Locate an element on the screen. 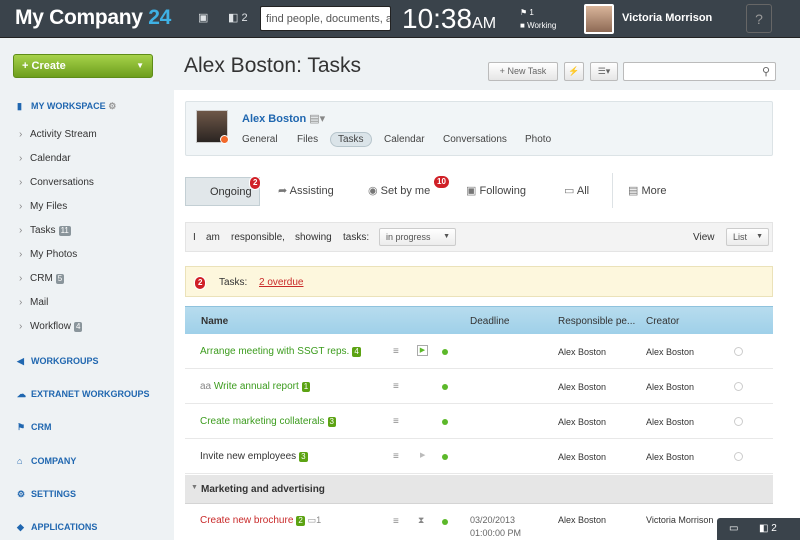 The image size is (800, 540). task-badge: 3 is located at coordinates (331, 422).